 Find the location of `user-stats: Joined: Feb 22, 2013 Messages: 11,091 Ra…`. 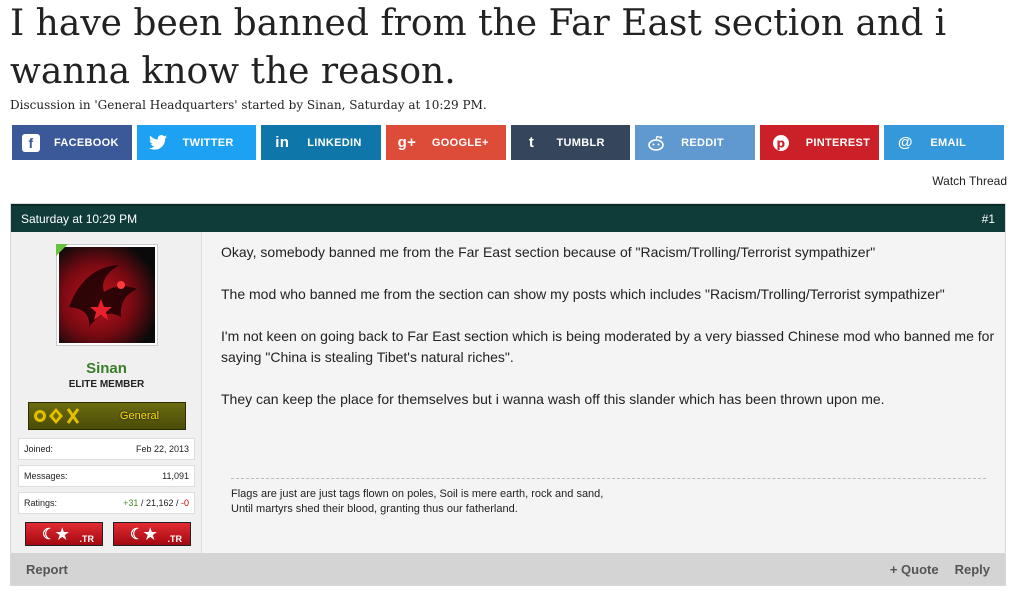

user-stats: Joined: Feb 22, 2013 Messages: 11,091 Ra… is located at coordinates (106, 478).